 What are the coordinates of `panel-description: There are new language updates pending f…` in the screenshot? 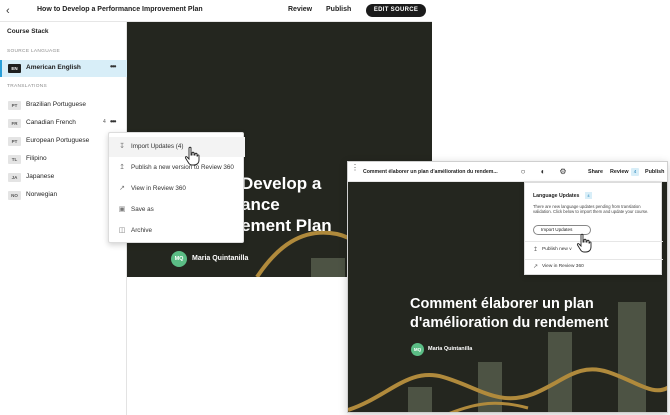 It's located at (591, 209).